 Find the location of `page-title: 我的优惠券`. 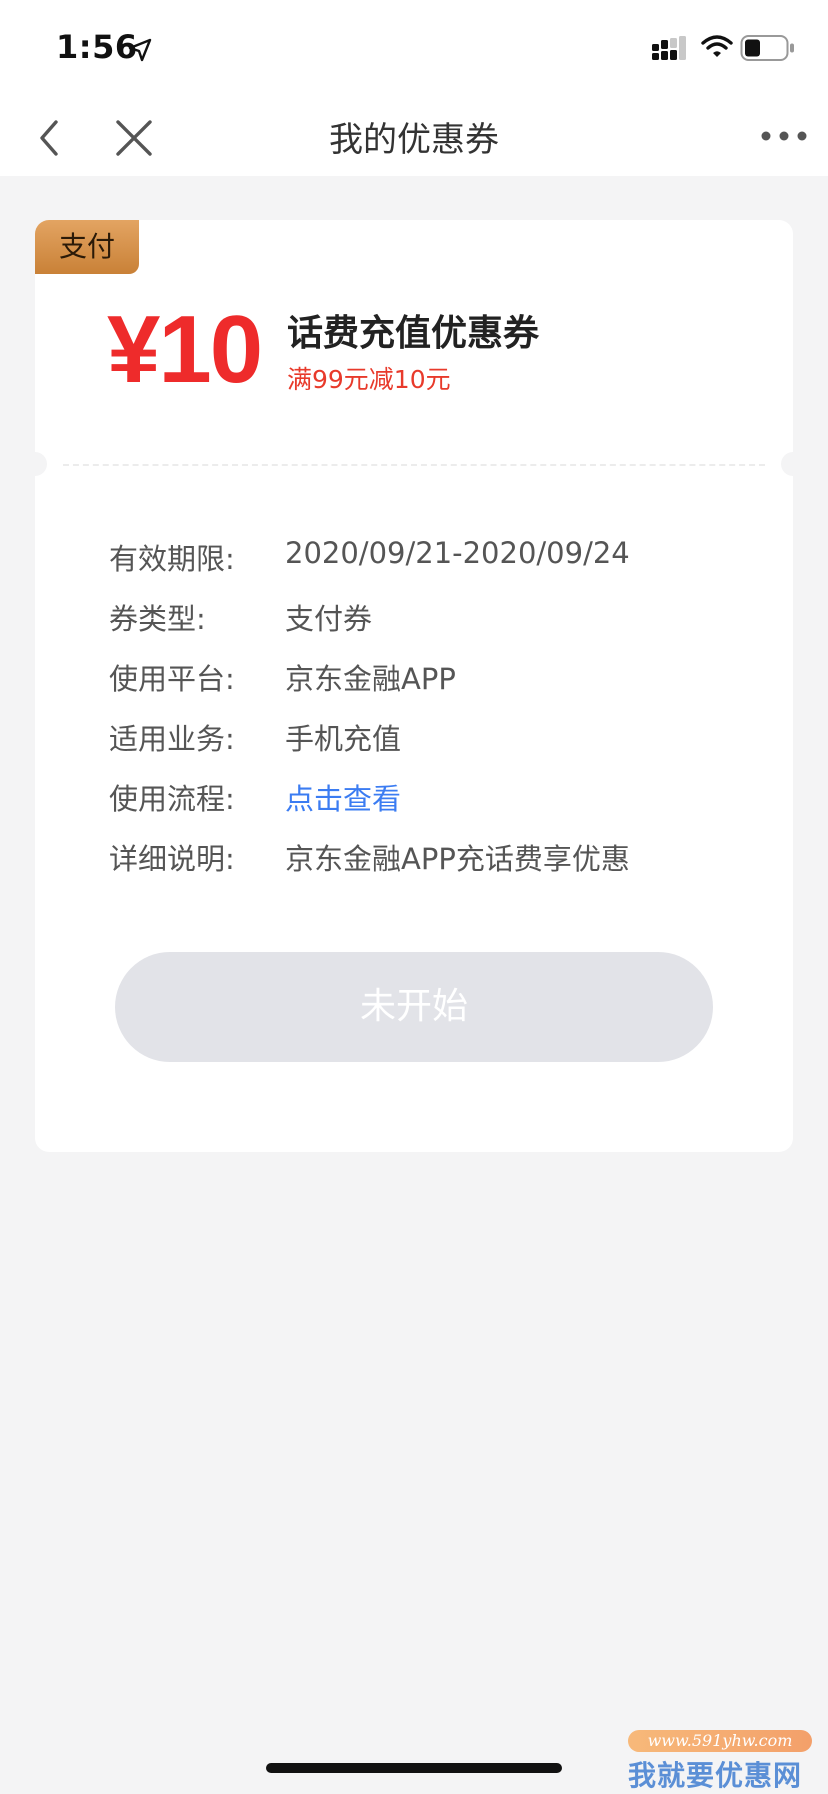

page-title: 我的优惠券 is located at coordinates (414, 140).